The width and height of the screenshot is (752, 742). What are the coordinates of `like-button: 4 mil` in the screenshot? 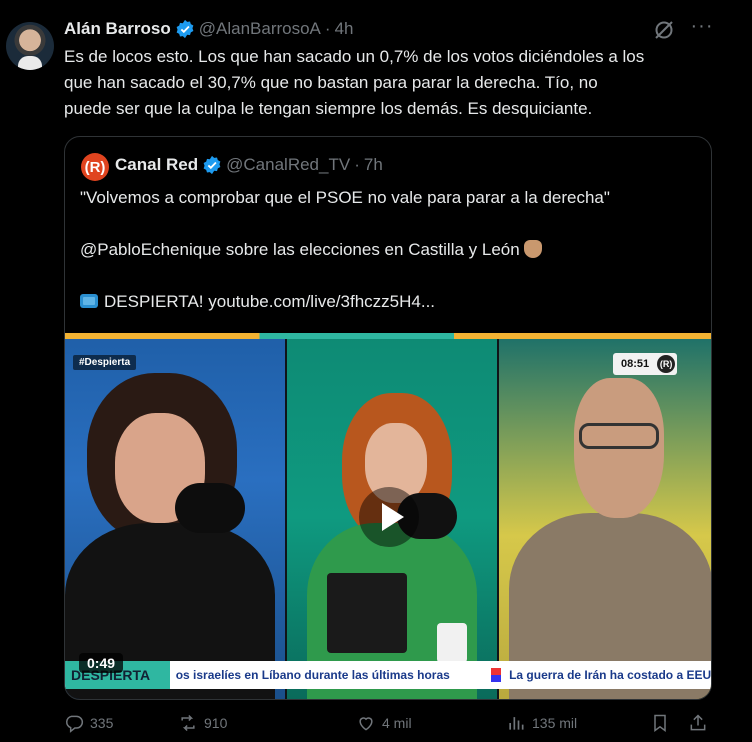 It's located at (384, 723).